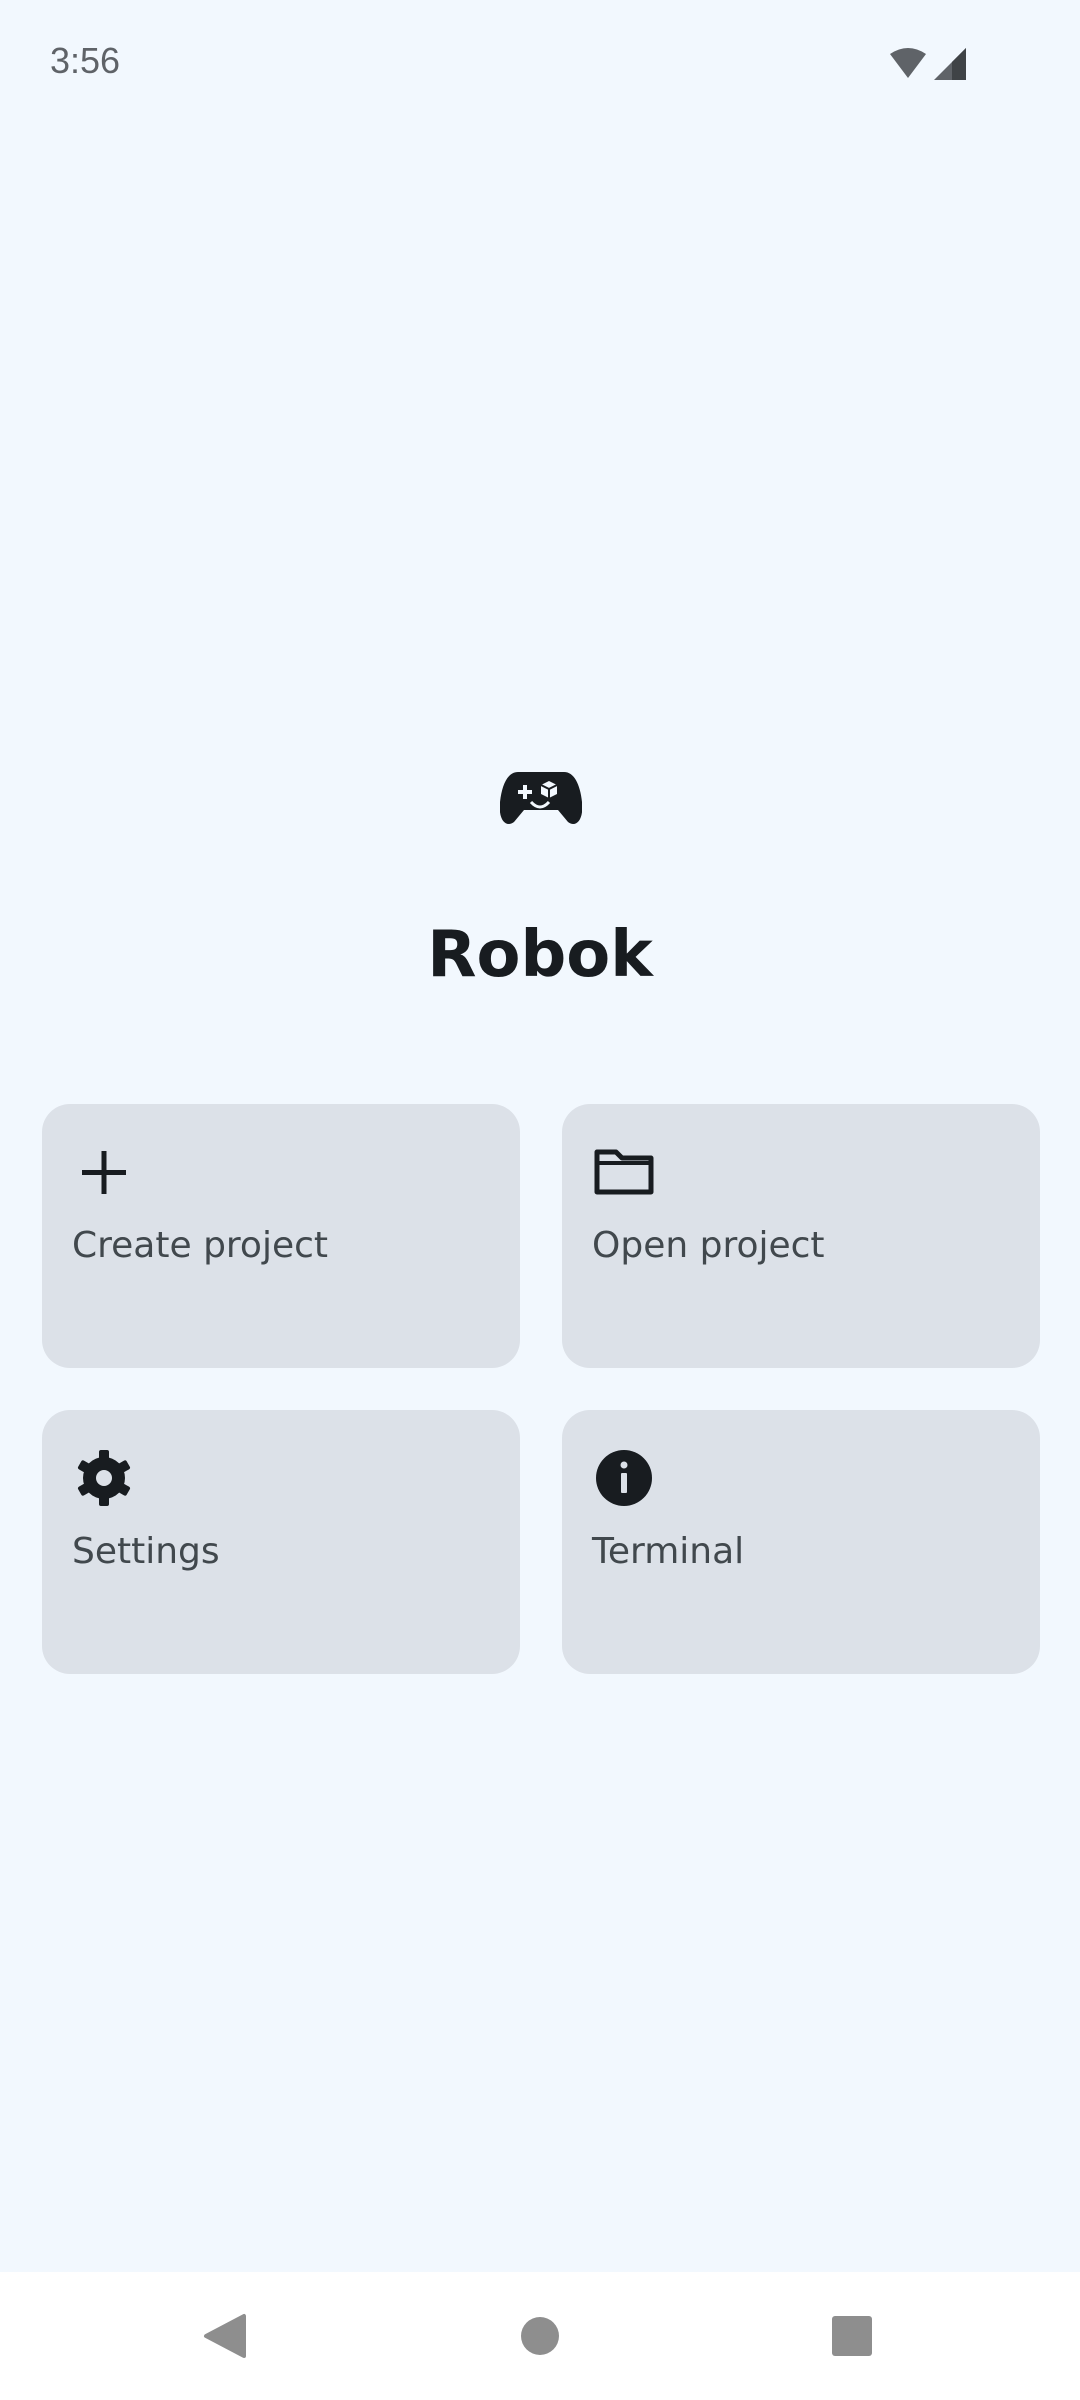 Image resolution: width=1080 pixels, height=2400 pixels. What do you see at coordinates (852, 2336) in the screenshot?
I see `recents-icon` at bounding box center [852, 2336].